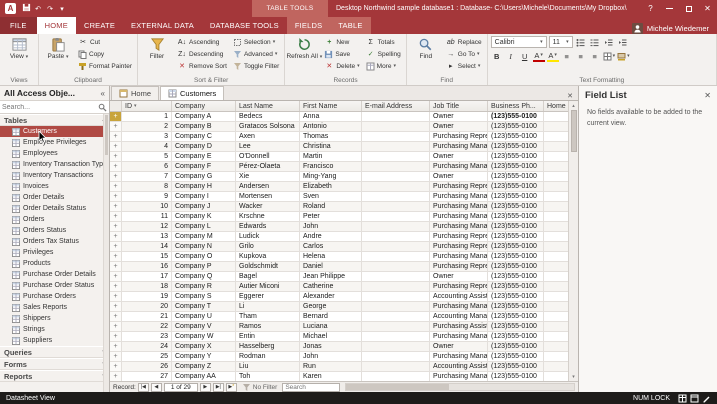  Describe the element at coordinates (268, 217) in the screenshot. I see `table-cell: Krschne` at that location.